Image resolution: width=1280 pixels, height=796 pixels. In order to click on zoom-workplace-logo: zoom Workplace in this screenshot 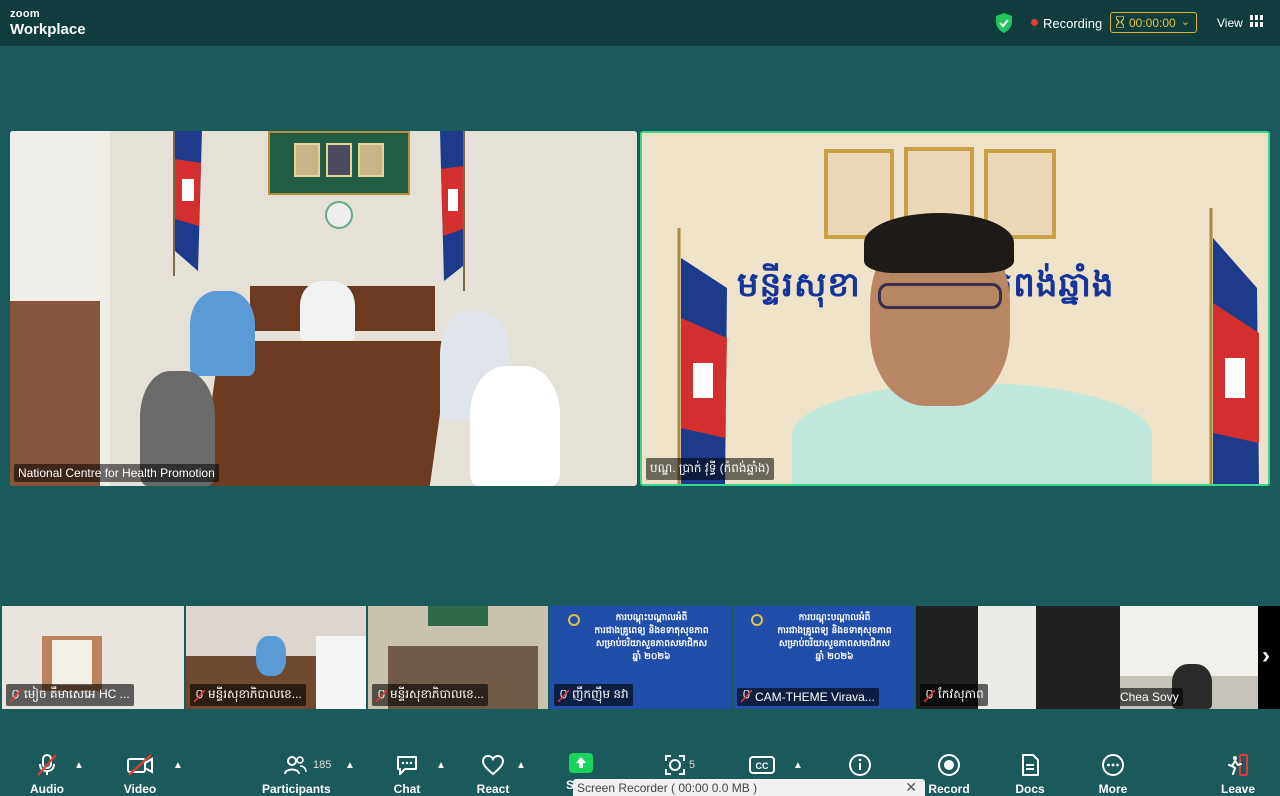, I will do `click(48, 23)`.